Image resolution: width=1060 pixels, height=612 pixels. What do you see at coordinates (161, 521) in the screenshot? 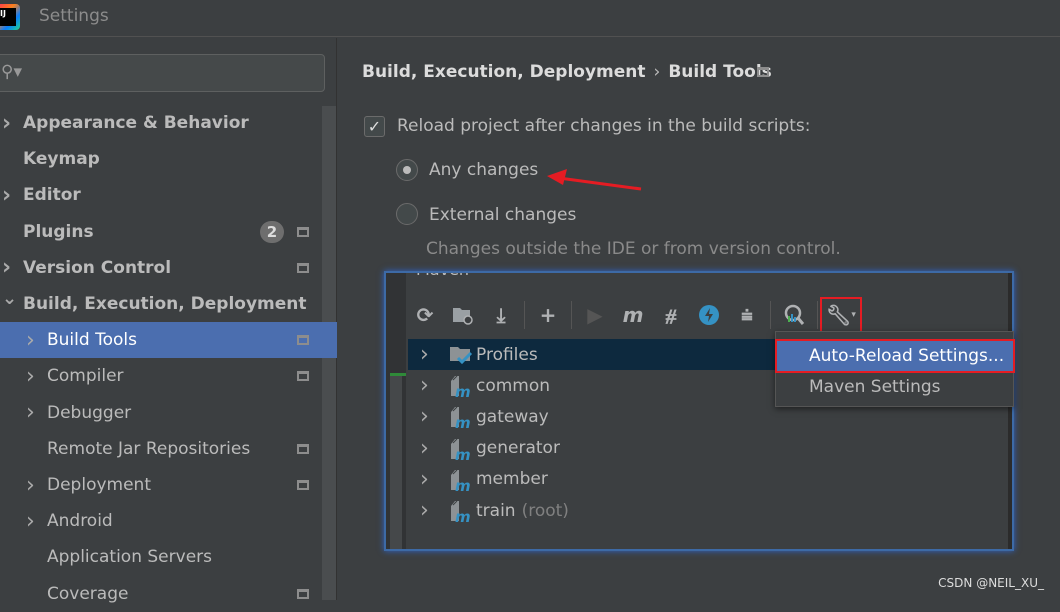
I see `sidebar-item-android: › Android` at bounding box center [161, 521].